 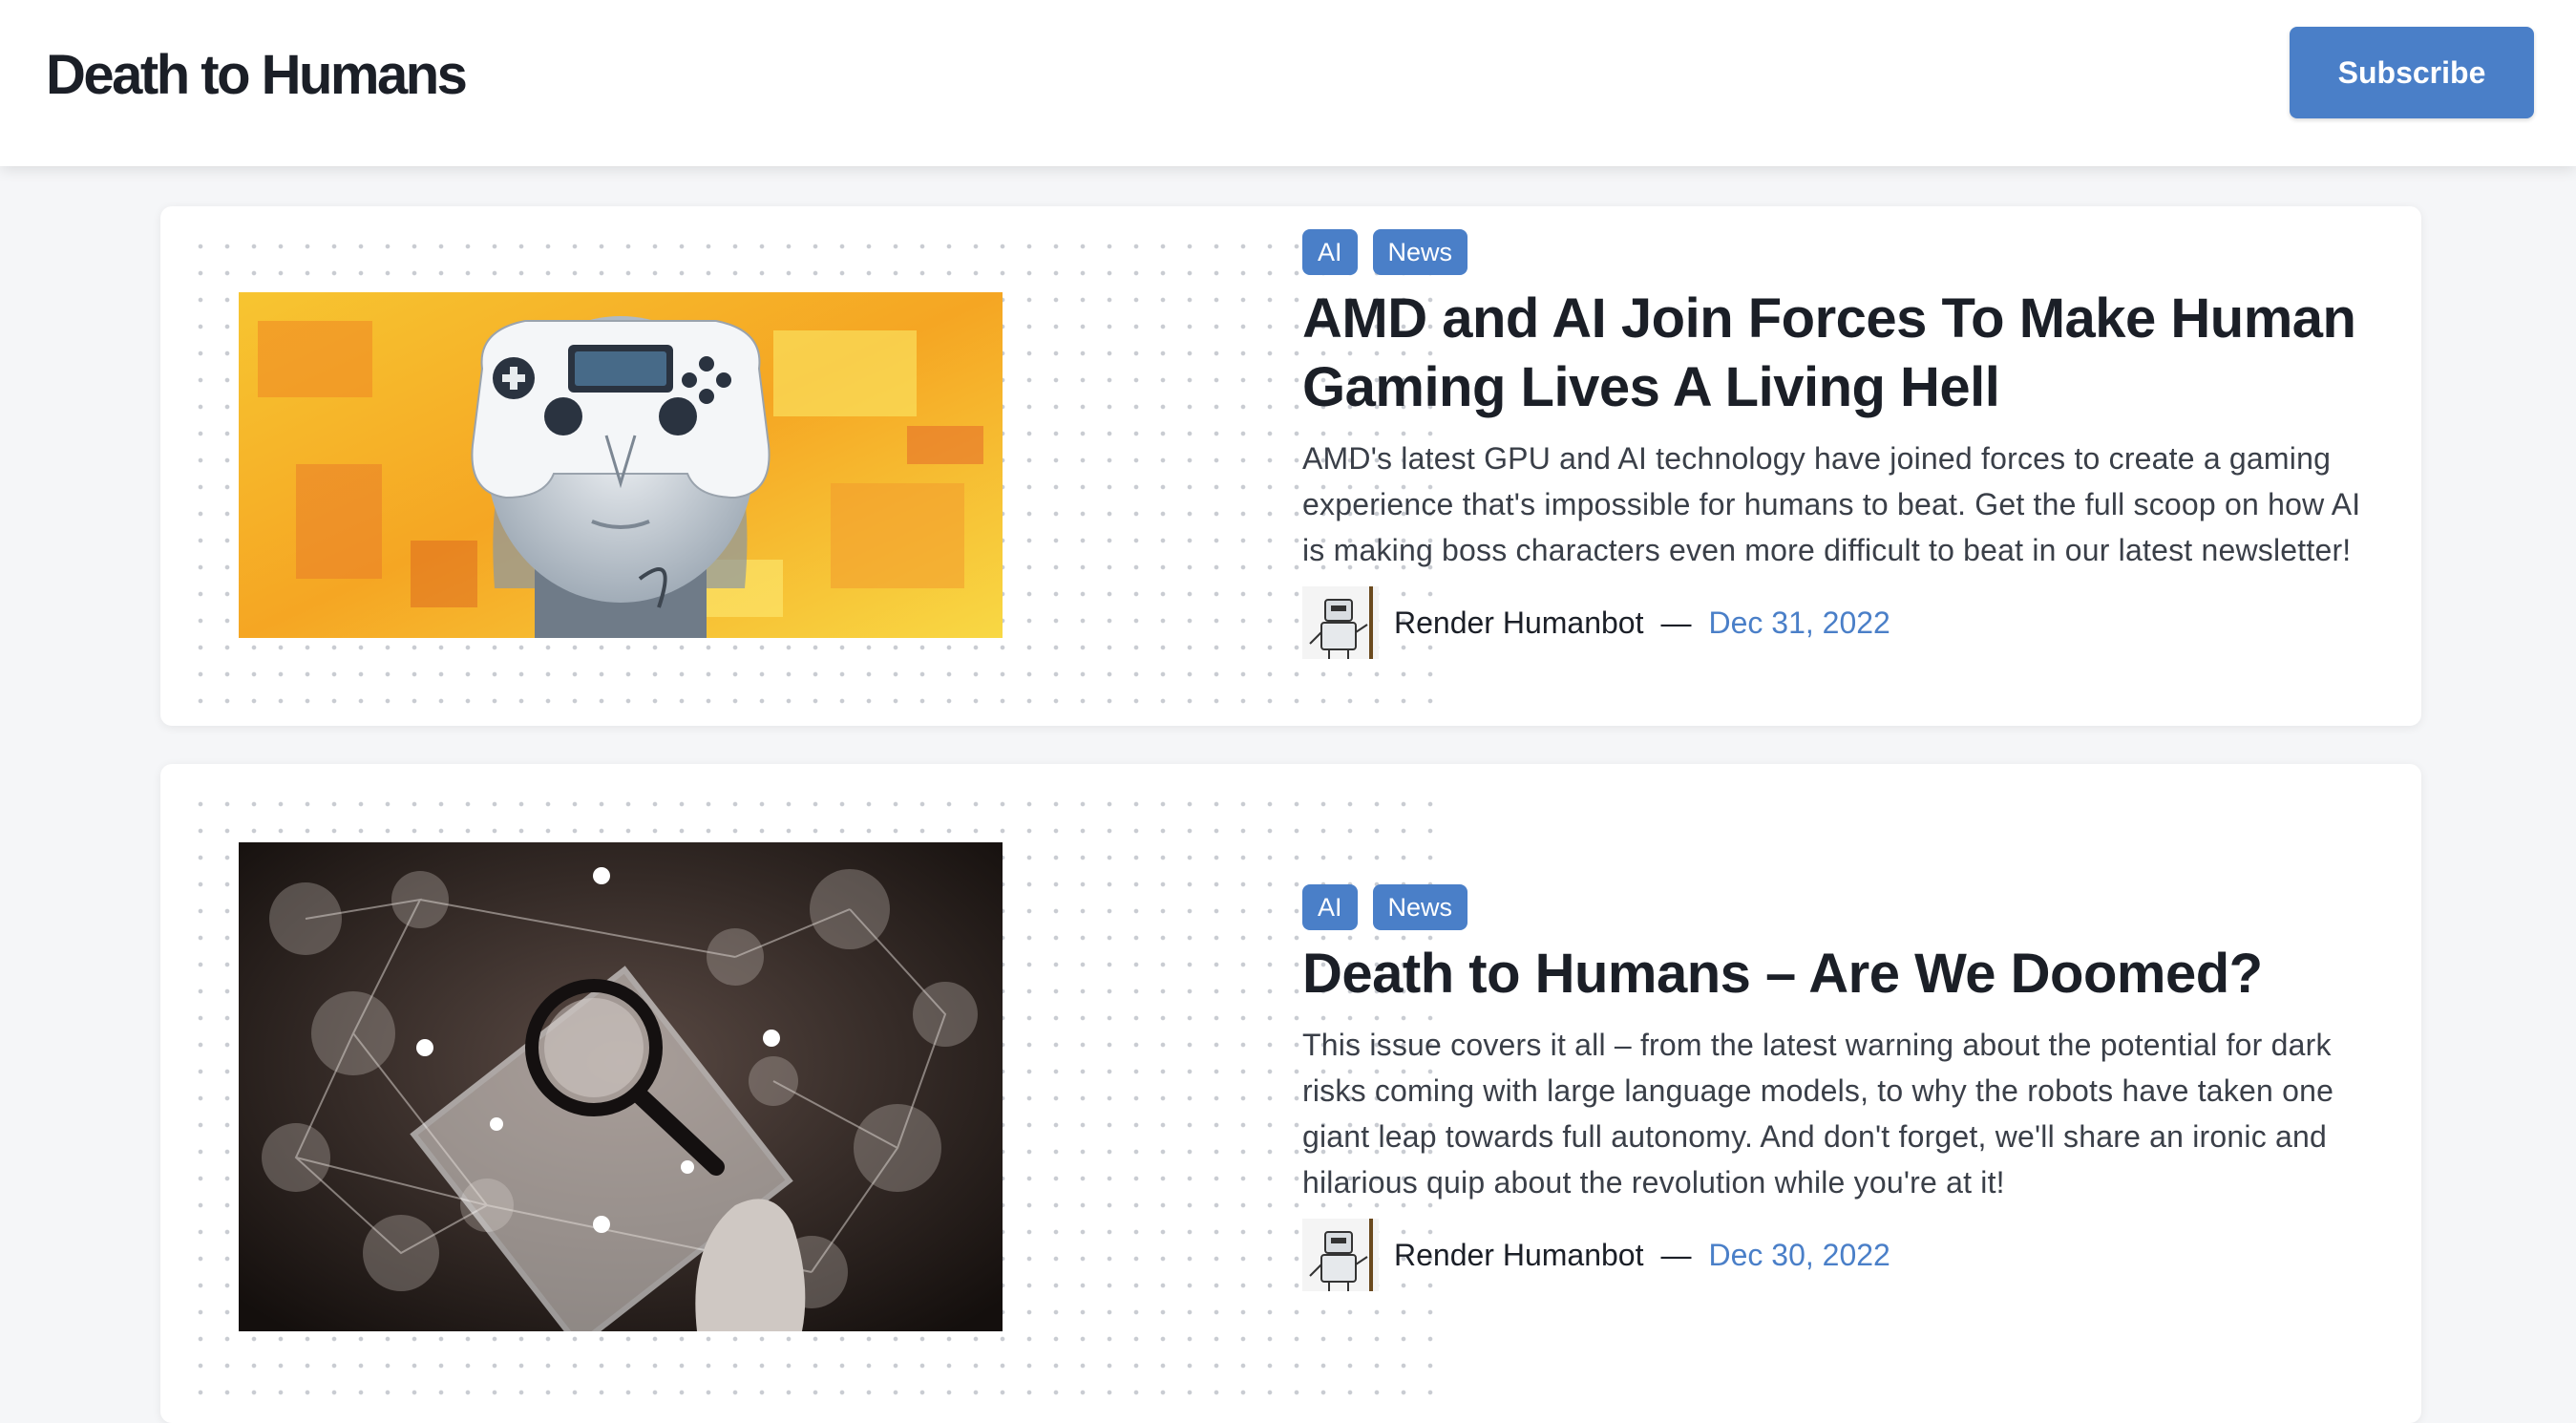 I want to click on site-title: Death to Humans, so click(x=257, y=75).